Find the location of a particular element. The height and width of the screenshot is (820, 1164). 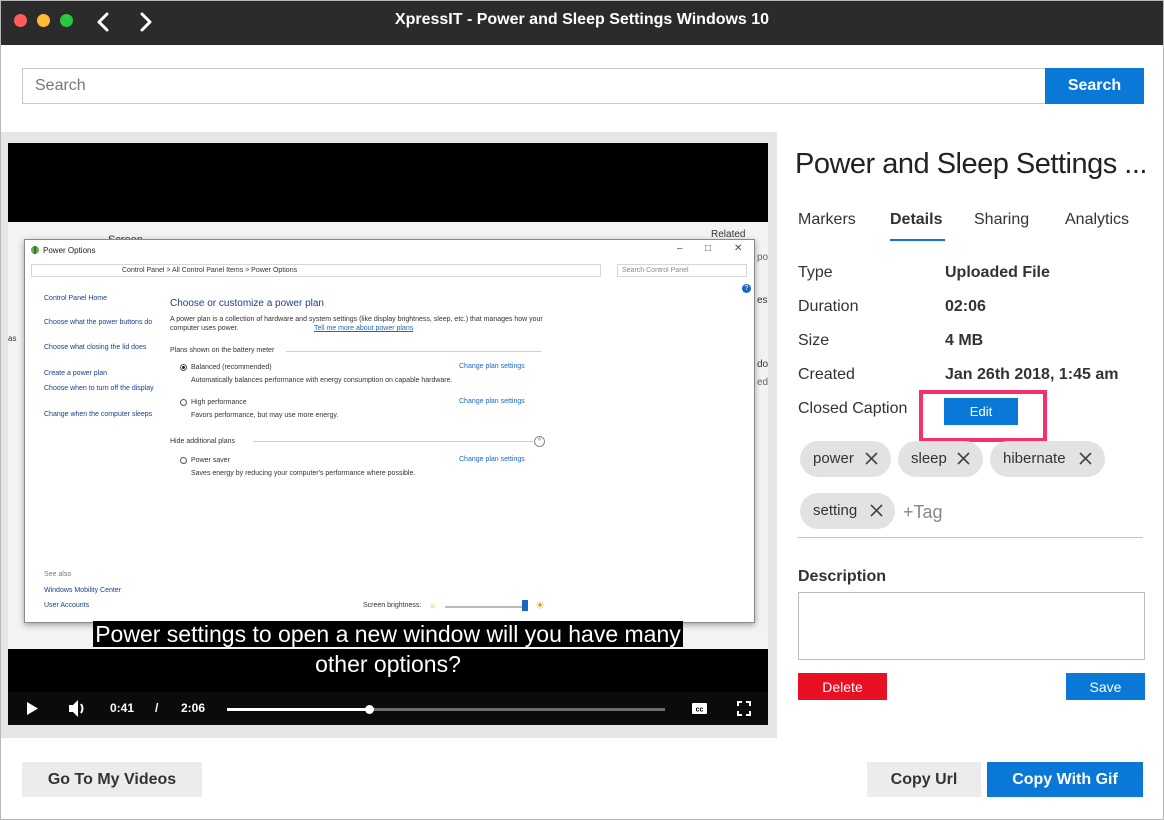

tag-chip: setting is located at coordinates (847, 511).